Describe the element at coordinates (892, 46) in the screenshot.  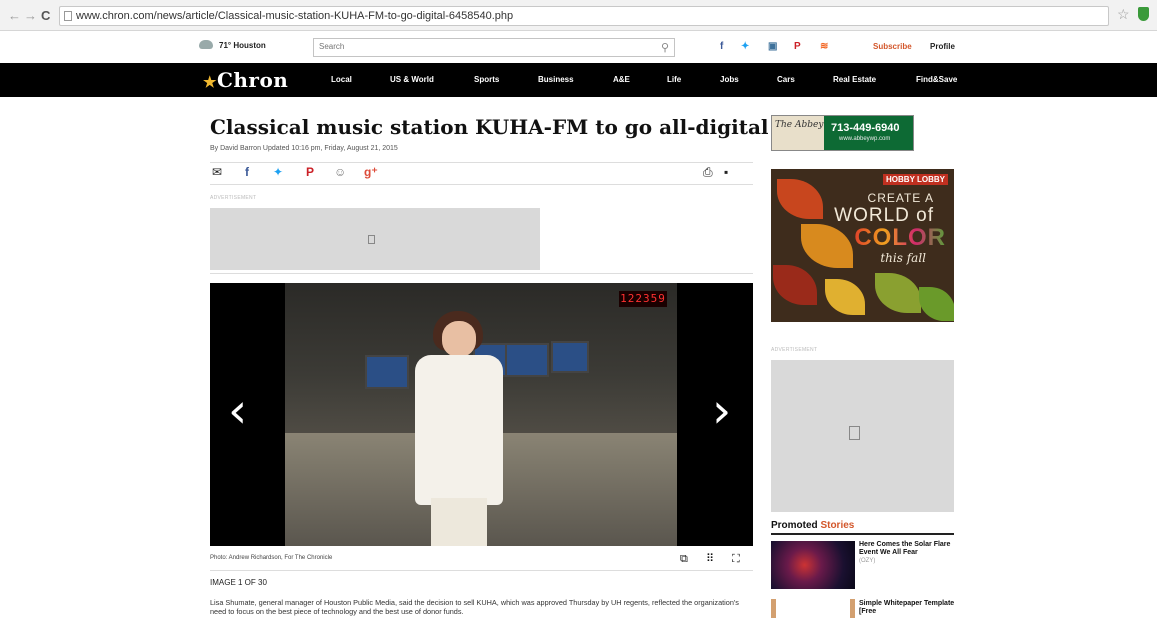
I see `subscribe-link: Subscribe` at that location.